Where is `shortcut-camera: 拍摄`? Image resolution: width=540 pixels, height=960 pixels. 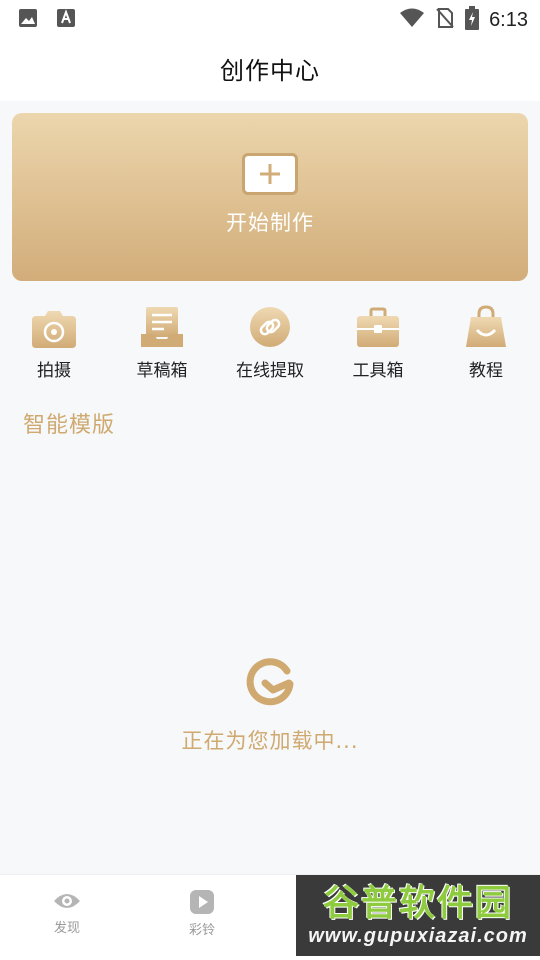 shortcut-camera: 拍摄 is located at coordinates (54, 344).